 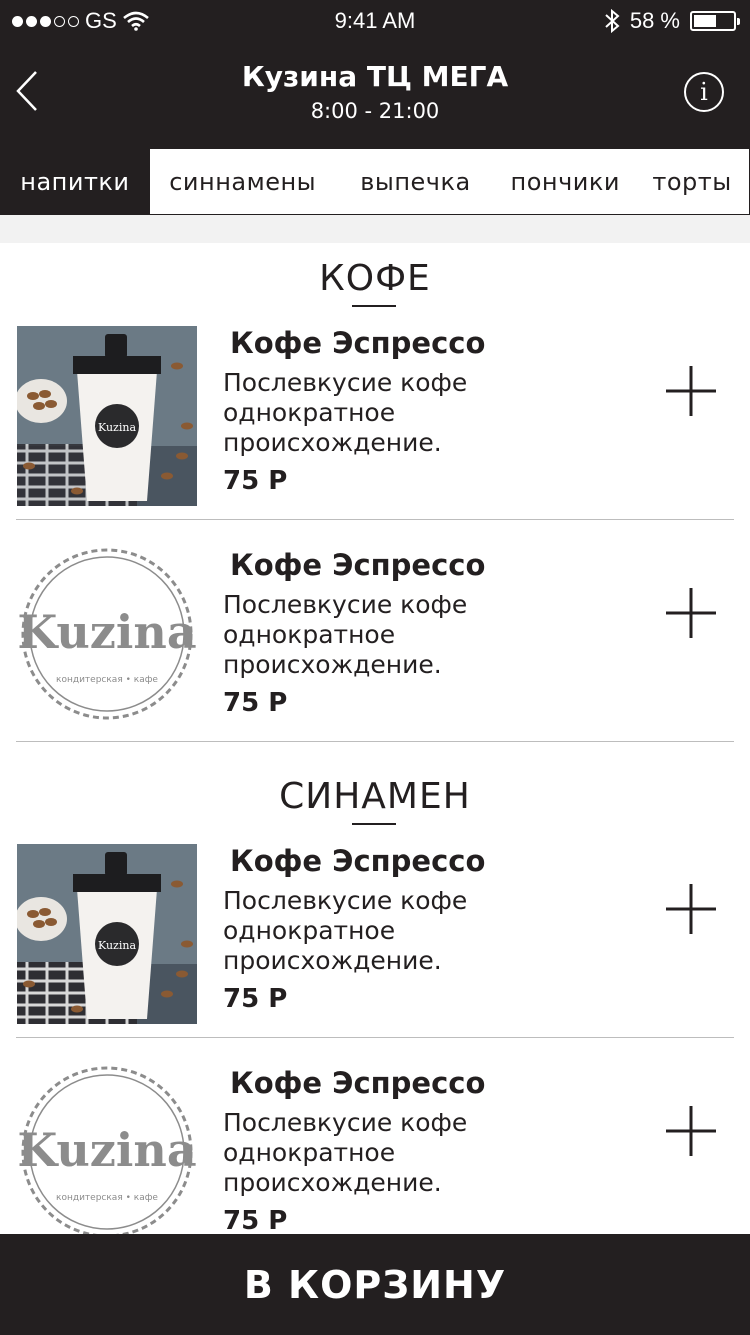 I want to click on section-title-coffee: КОФЕ, so click(x=375, y=278).